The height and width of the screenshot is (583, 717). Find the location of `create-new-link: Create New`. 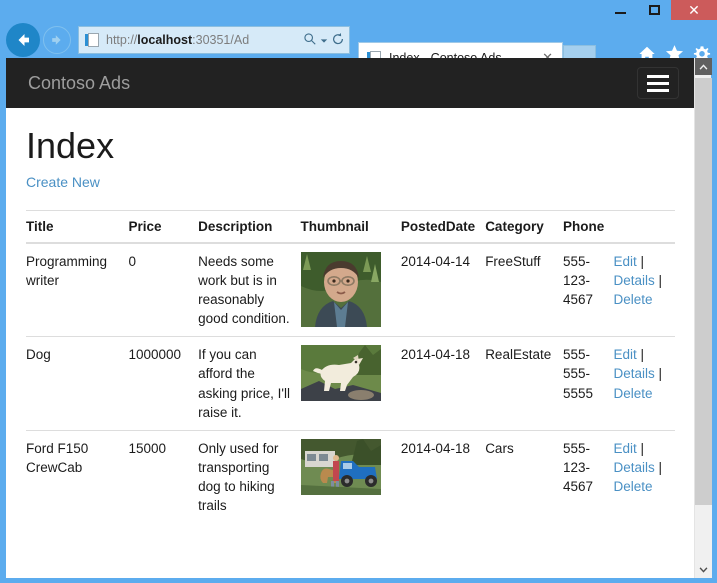

create-new-link: Create New is located at coordinates (63, 182).